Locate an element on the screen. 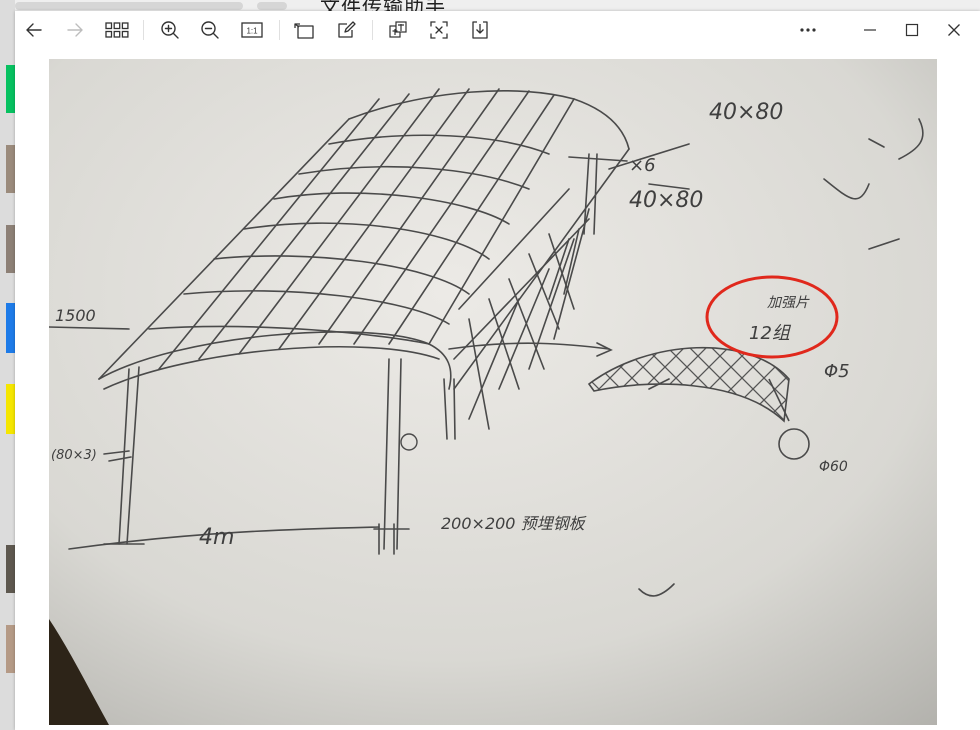 Image resolution: width=980 pixels, height=730 pixels. zoom-in-icon is located at coordinates (170, 30).